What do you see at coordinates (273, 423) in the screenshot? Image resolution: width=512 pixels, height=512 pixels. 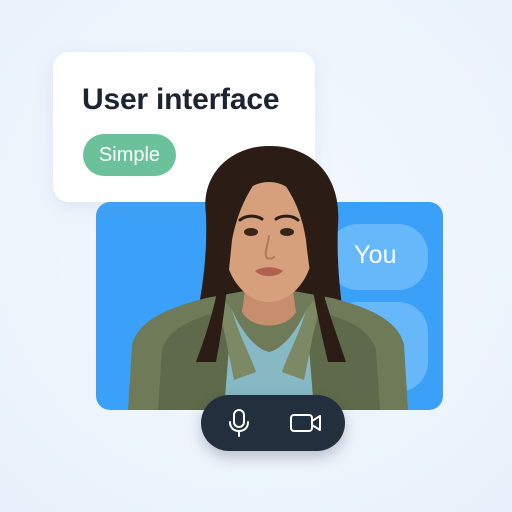 I see `call-control-bar` at bounding box center [273, 423].